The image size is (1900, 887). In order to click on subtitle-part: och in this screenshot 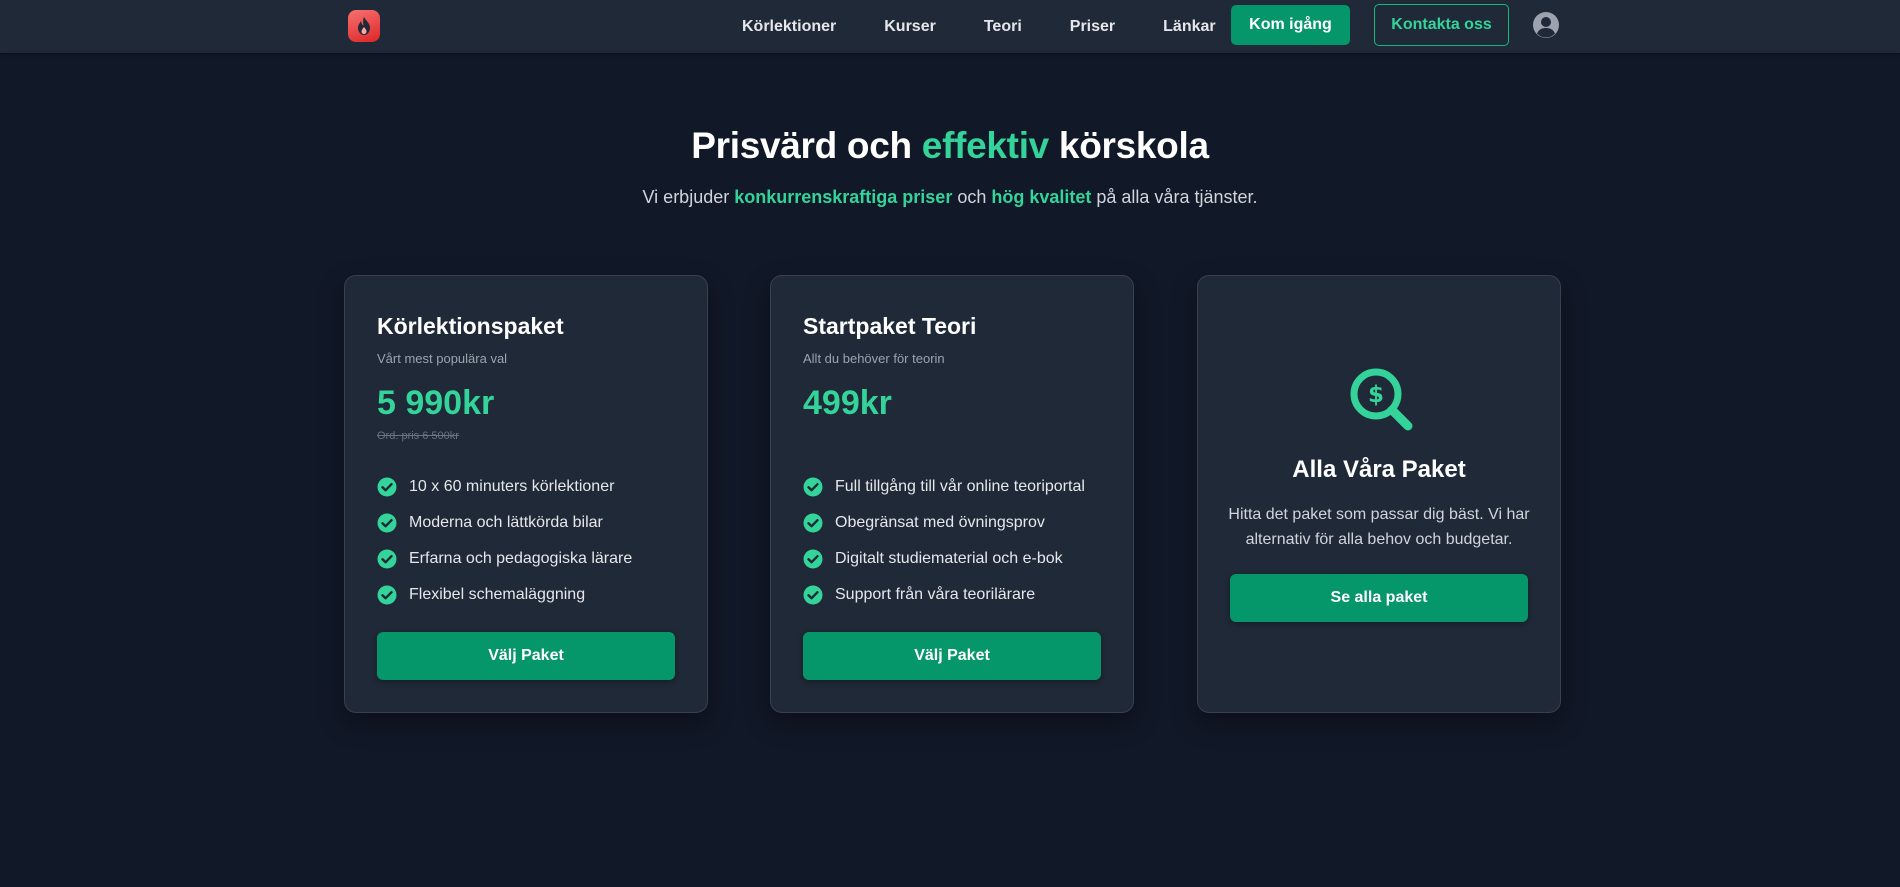, I will do `click(972, 197)`.